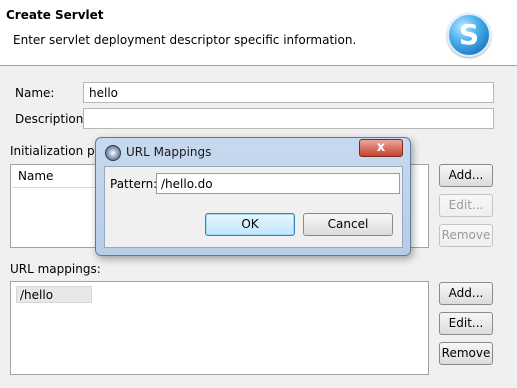  Describe the element at coordinates (35, 93) in the screenshot. I see `name-label: Name:` at that location.